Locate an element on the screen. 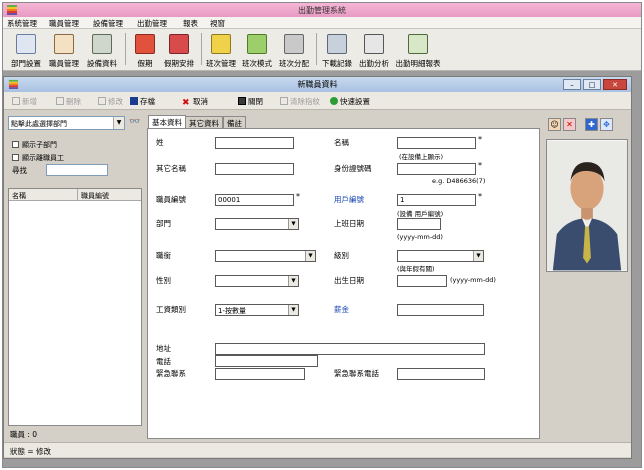 The width and height of the screenshot is (644, 470). phone-input is located at coordinates (266, 361).